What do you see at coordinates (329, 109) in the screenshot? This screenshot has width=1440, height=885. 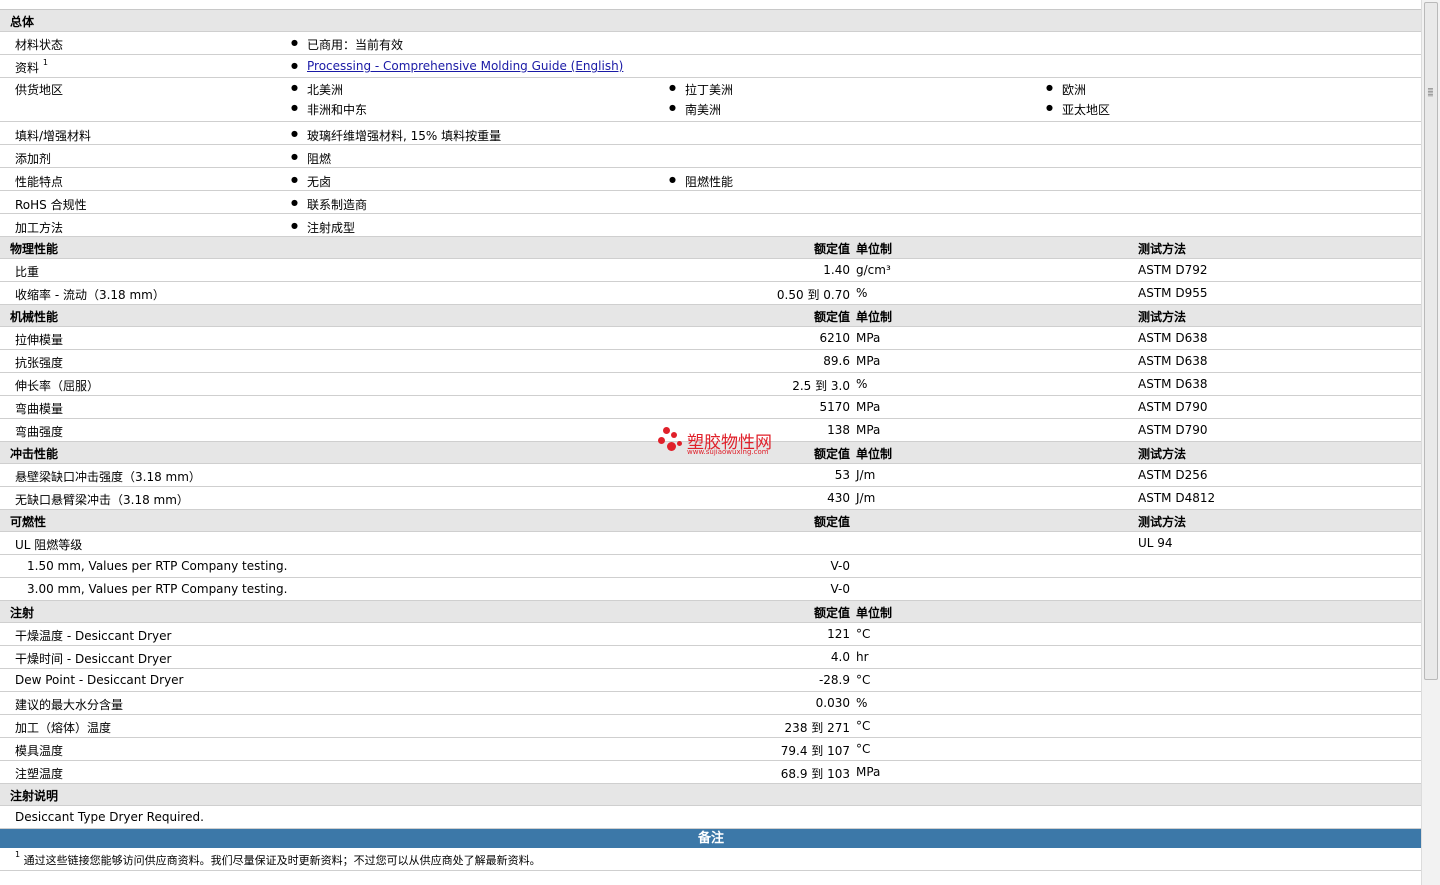 I see `value-bullet: 非洲和中东` at bounding box center [329, 109].